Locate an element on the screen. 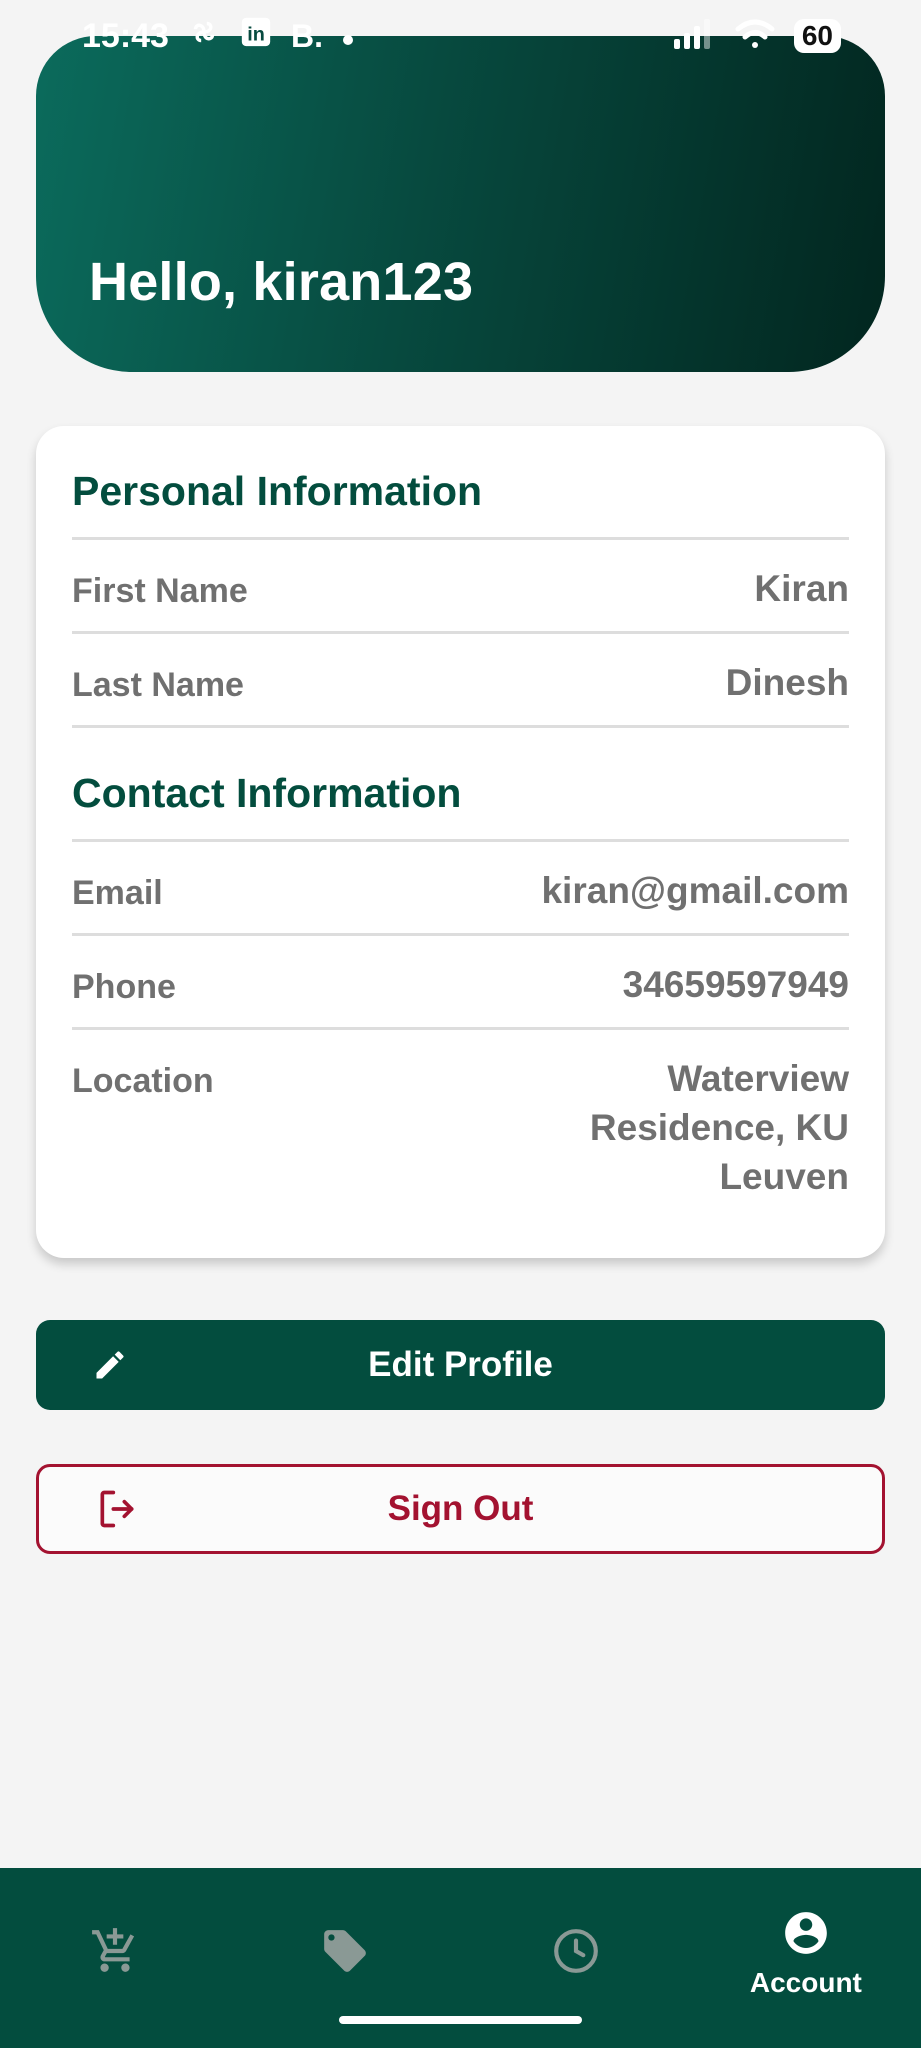  cart-add-icon is located at coordinates (115, 1953).